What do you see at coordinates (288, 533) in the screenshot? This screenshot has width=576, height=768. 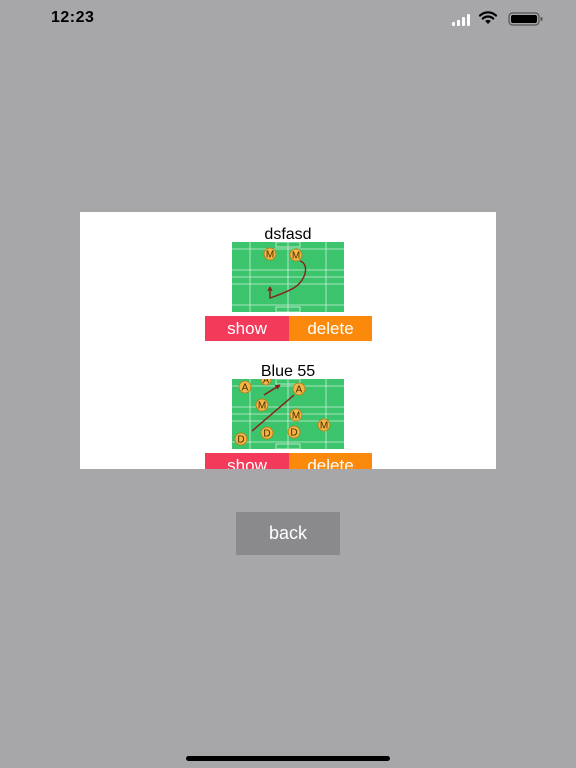 I see `back-button: back` at bounding box center [288, 533].